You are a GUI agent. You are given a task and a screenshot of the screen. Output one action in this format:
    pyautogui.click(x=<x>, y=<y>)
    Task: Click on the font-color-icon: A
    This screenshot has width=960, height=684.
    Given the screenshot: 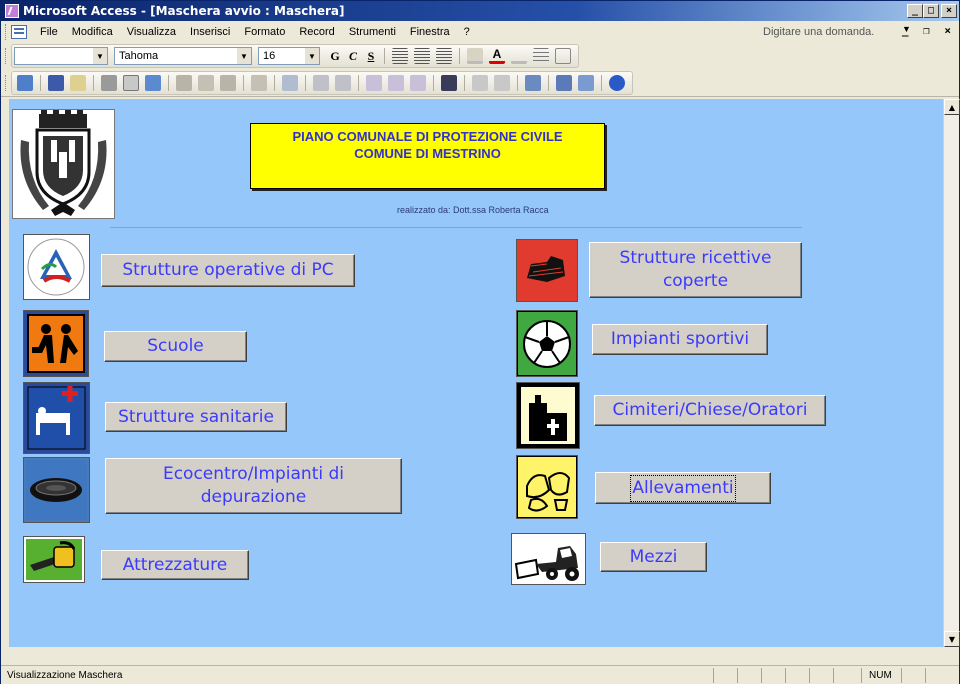 What is the action you would take?
    pyautogui.click(x=497, y=56)
    